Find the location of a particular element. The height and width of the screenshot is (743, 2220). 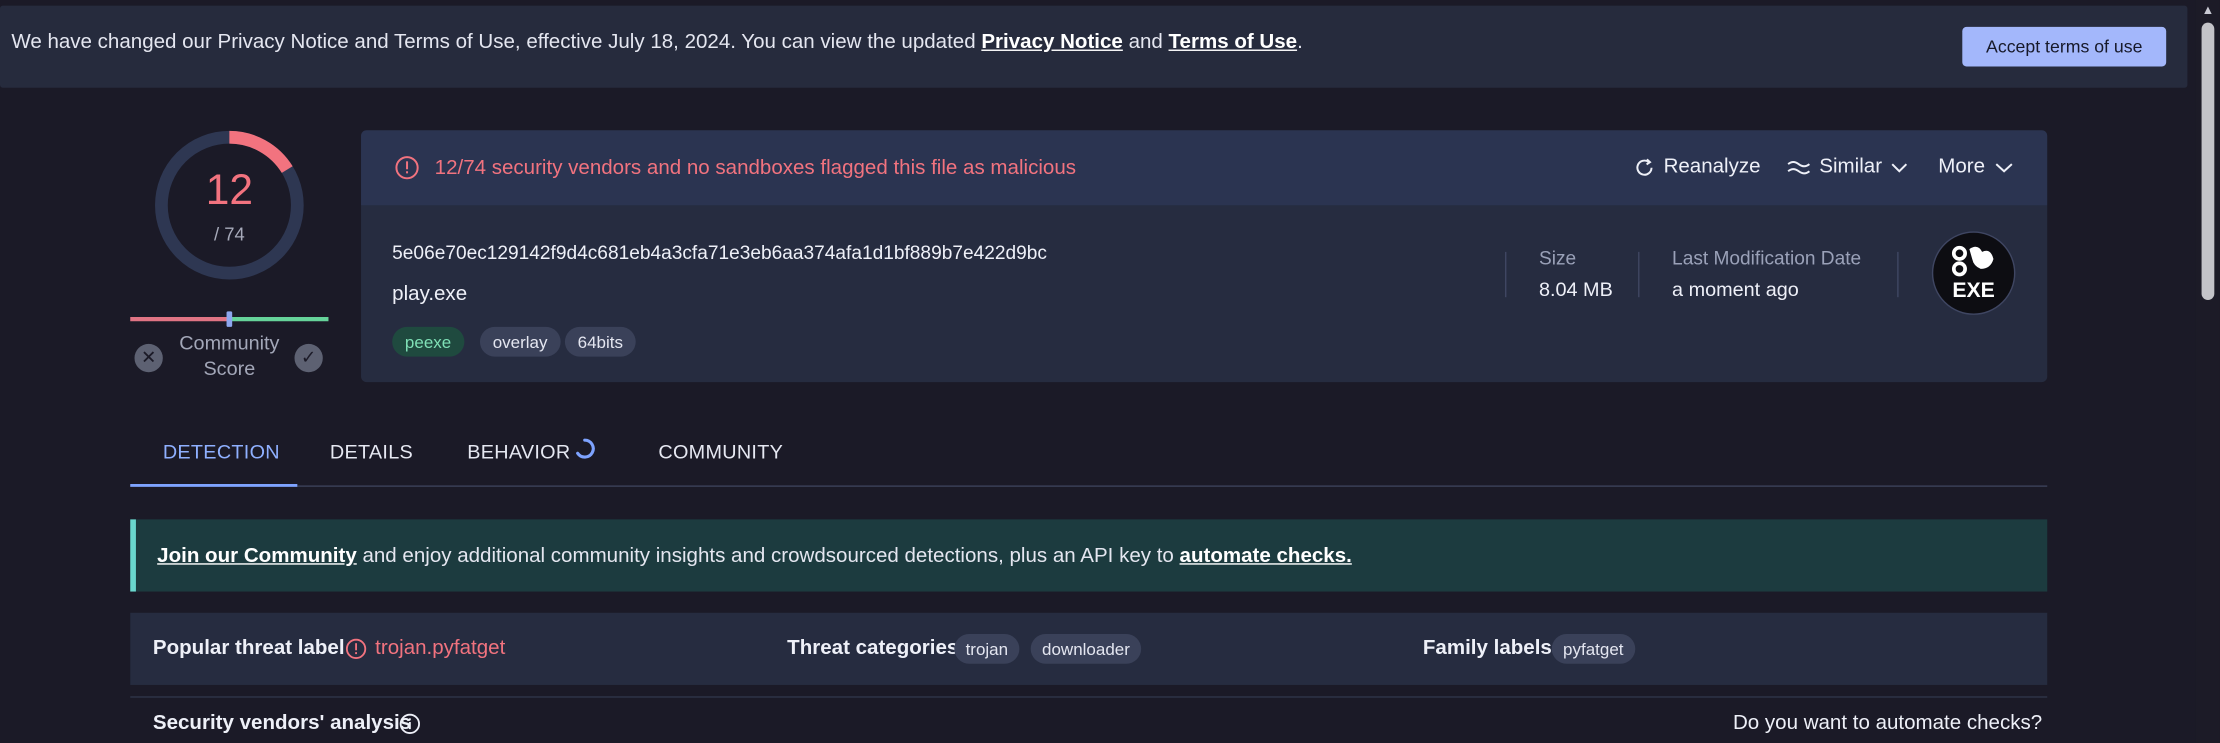

terms-of-use-link: Terms of Use is located at coordinates (1233, 42).